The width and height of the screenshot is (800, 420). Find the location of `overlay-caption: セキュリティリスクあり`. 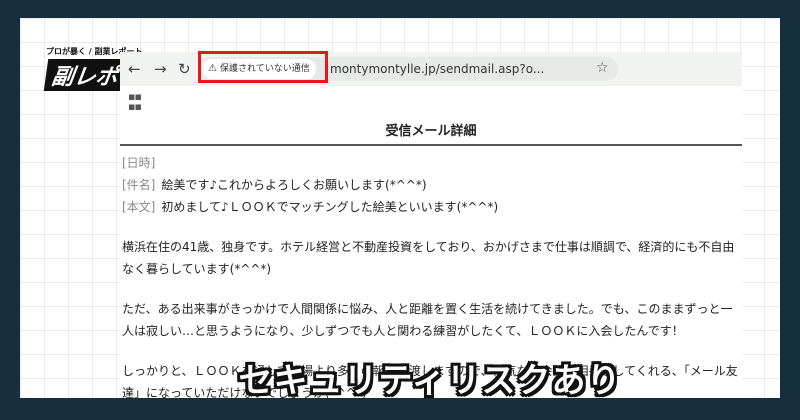

overlay-caption: セキュリティリスクあり is located at coordinates (430, 379).